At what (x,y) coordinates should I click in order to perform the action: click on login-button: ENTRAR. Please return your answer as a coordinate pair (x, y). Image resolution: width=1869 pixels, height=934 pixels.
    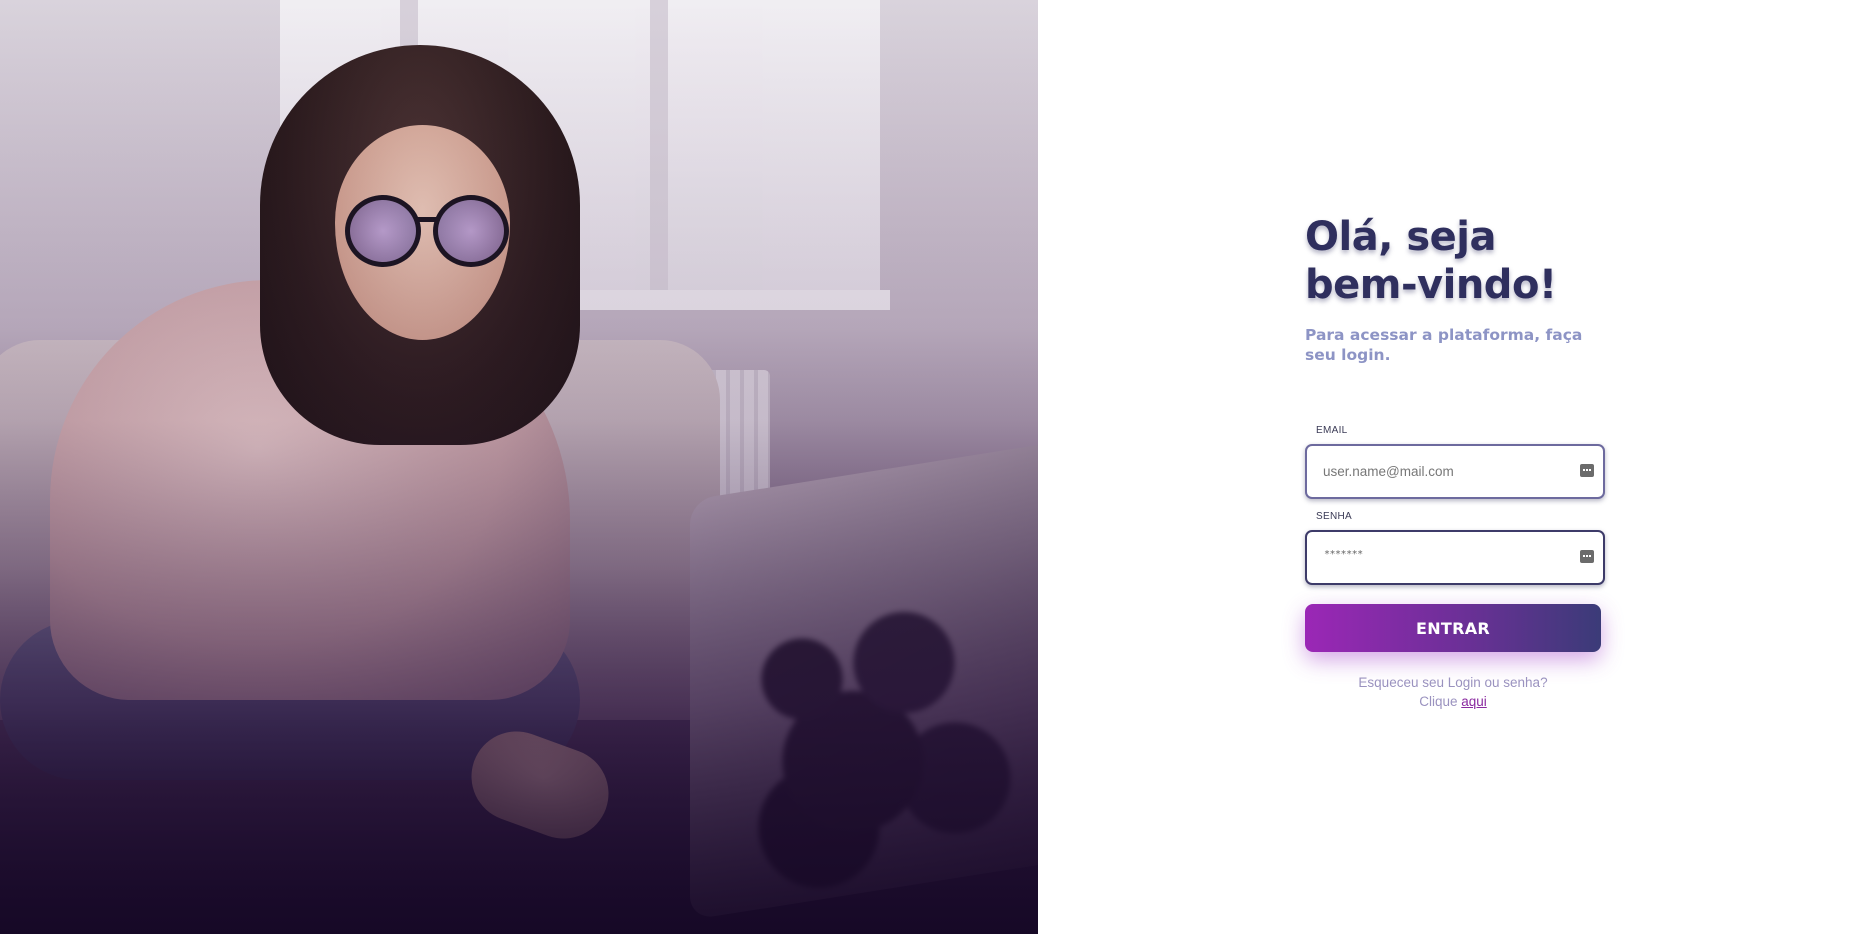
    Looking at the image, I should click on (1453, 628).